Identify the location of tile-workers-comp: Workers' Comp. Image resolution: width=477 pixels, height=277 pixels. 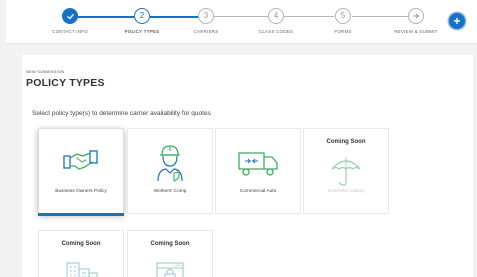
(170, 171).